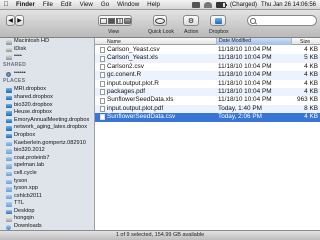 The height and width of the screenshot is (240, 320). Describe the element at coordinates (133, 83) in the screenshot. I see `file-name: input.output.plot.R` at that location.